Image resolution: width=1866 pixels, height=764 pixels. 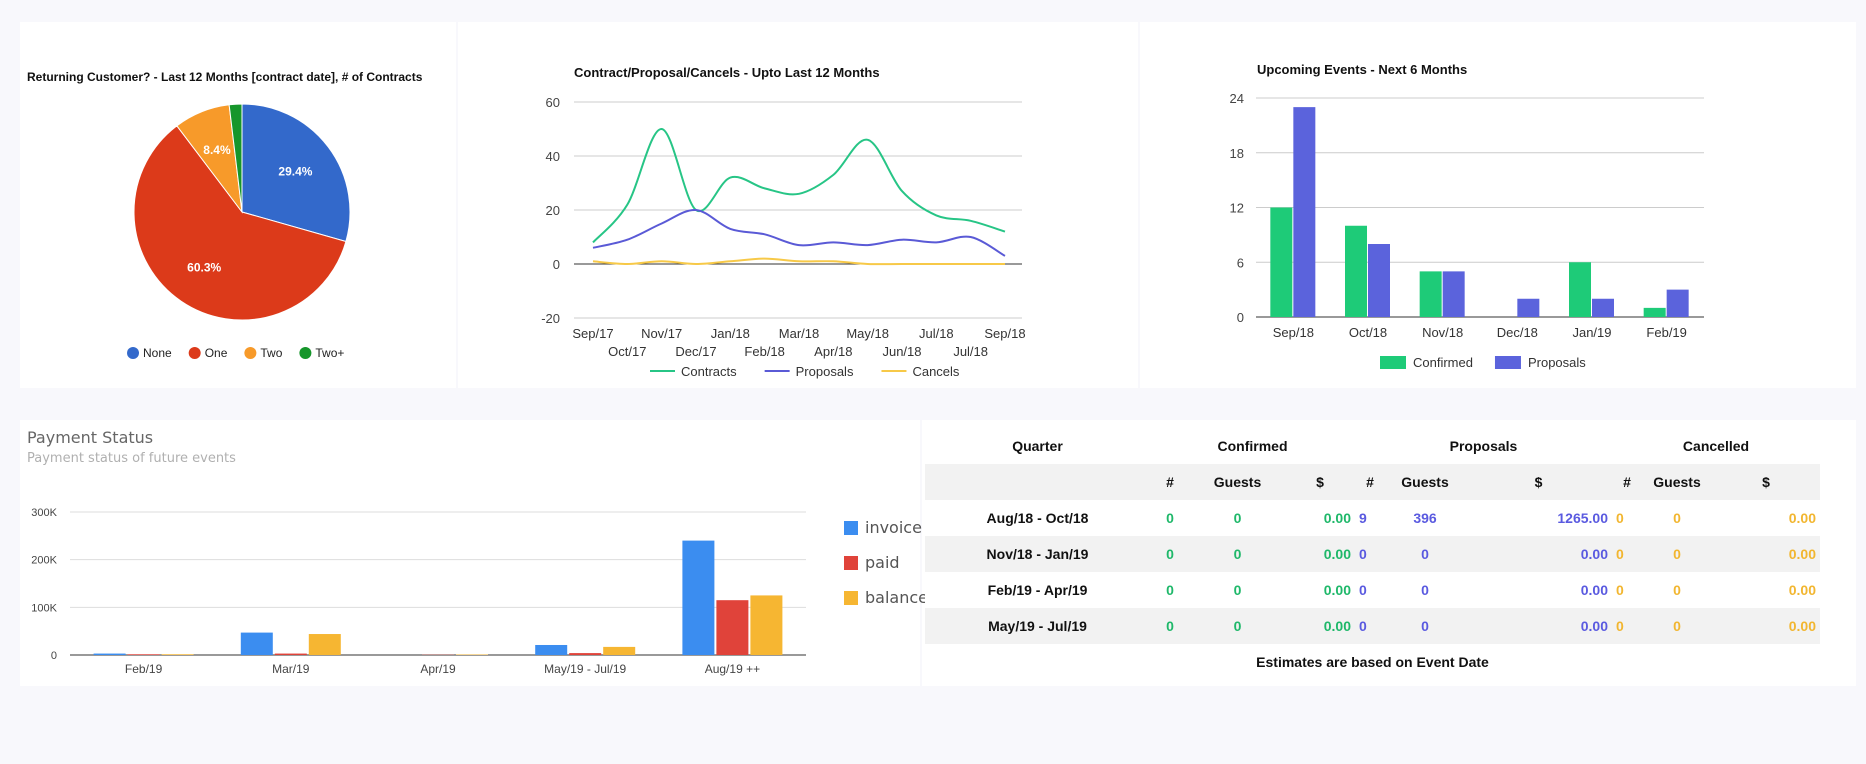 What do you see at coordinates (1442, 332) in the screenshot?
I see `x-tick-label: Nov/18` at bounding box center [1442, 332].